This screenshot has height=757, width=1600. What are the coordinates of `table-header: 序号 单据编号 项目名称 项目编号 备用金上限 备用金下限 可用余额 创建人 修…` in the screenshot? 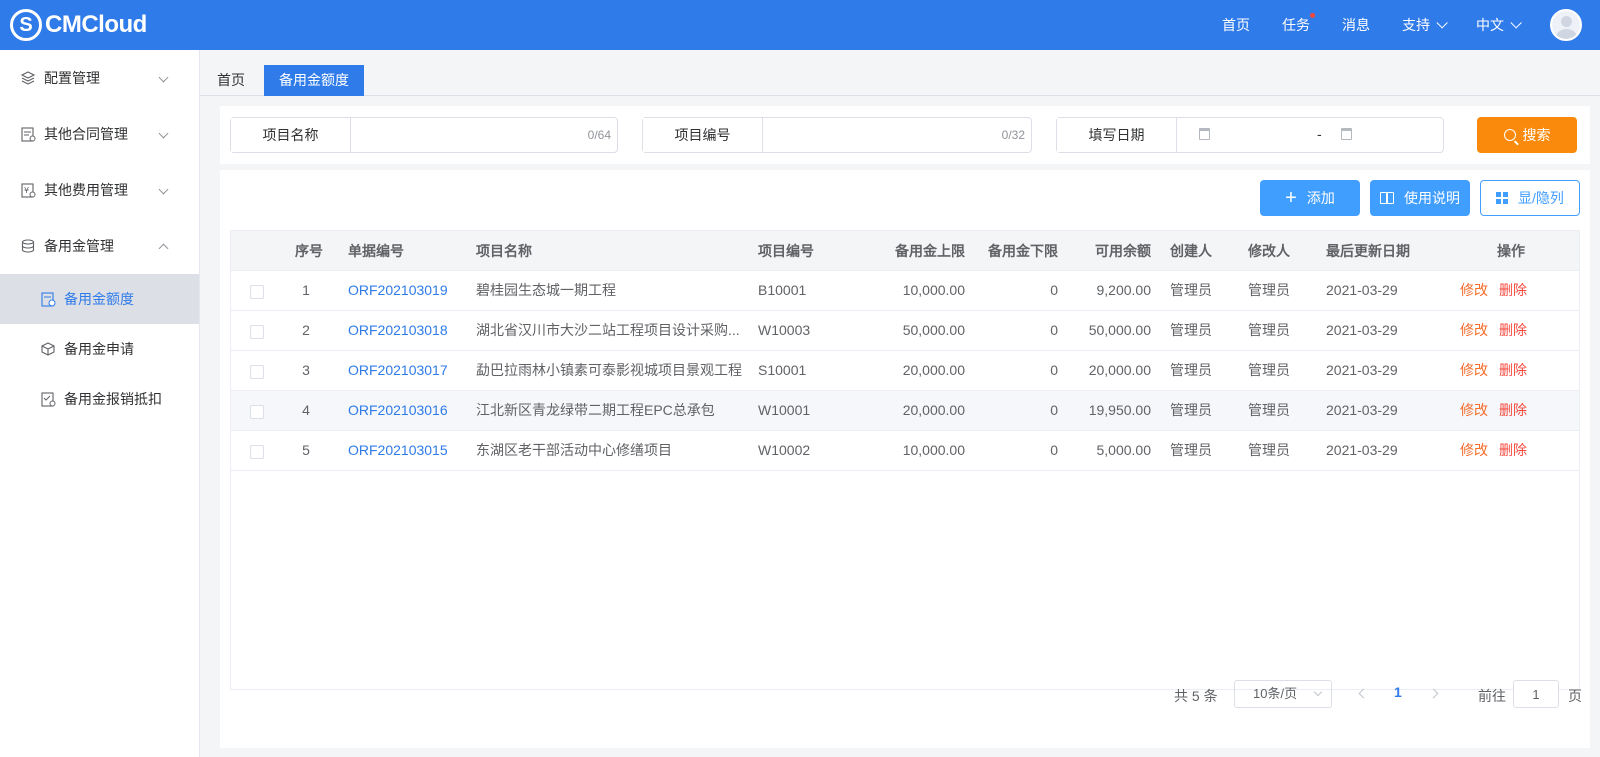 It's located at (905, 251).